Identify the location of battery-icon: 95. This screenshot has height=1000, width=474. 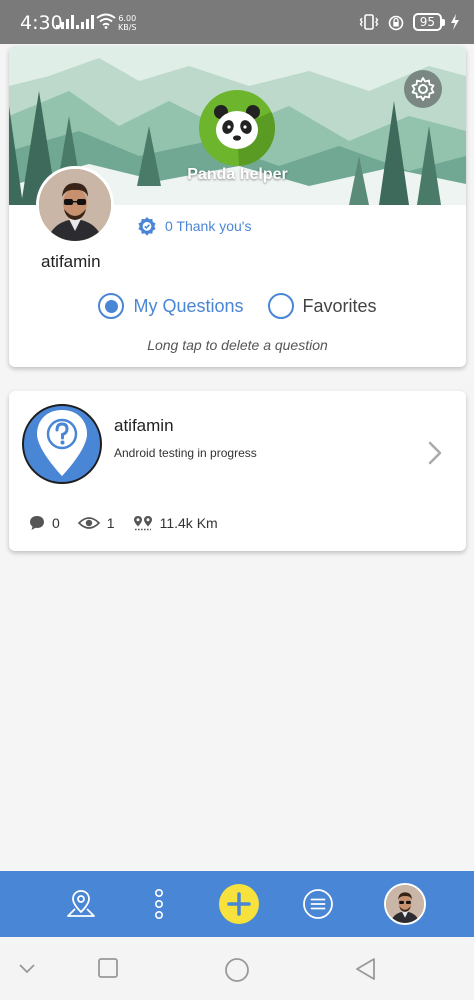
(429, 22).